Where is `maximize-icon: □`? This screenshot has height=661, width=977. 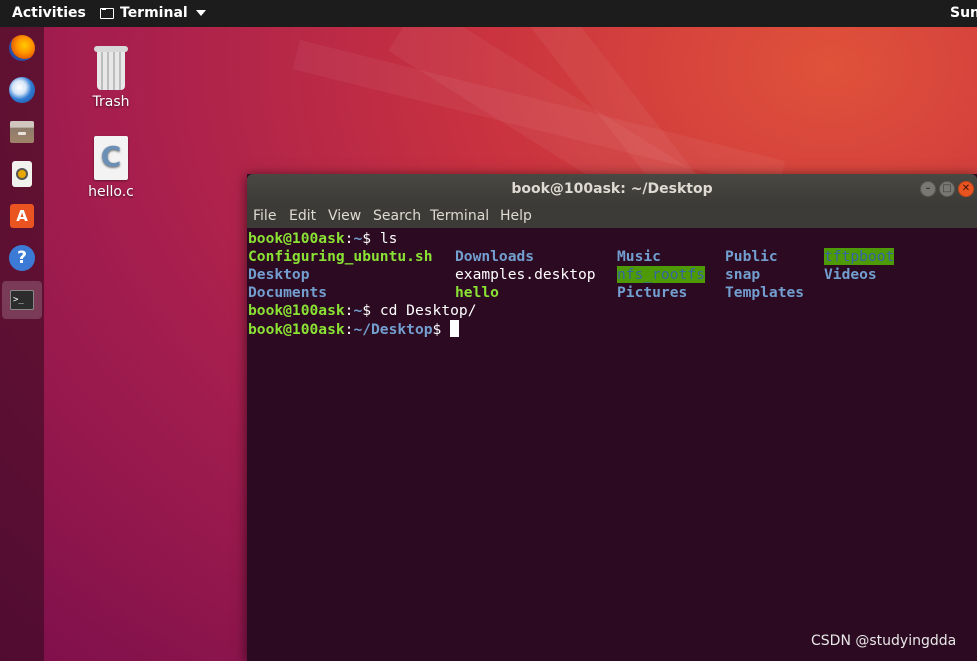
maximize-icon: □ is located at coordinates (947, 188).